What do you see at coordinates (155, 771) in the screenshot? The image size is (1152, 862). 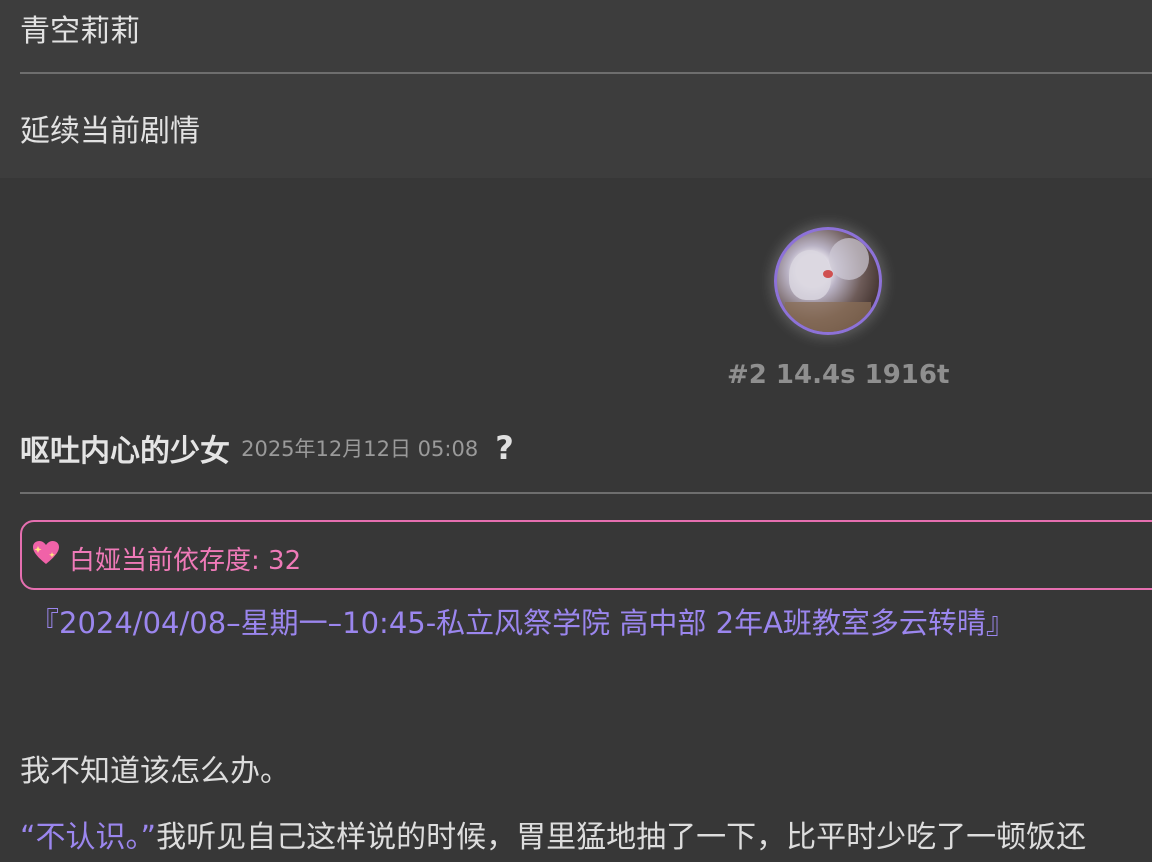 I see `message-paragraph: 我不知道该怎么办。` at bounding box center [155, 771].